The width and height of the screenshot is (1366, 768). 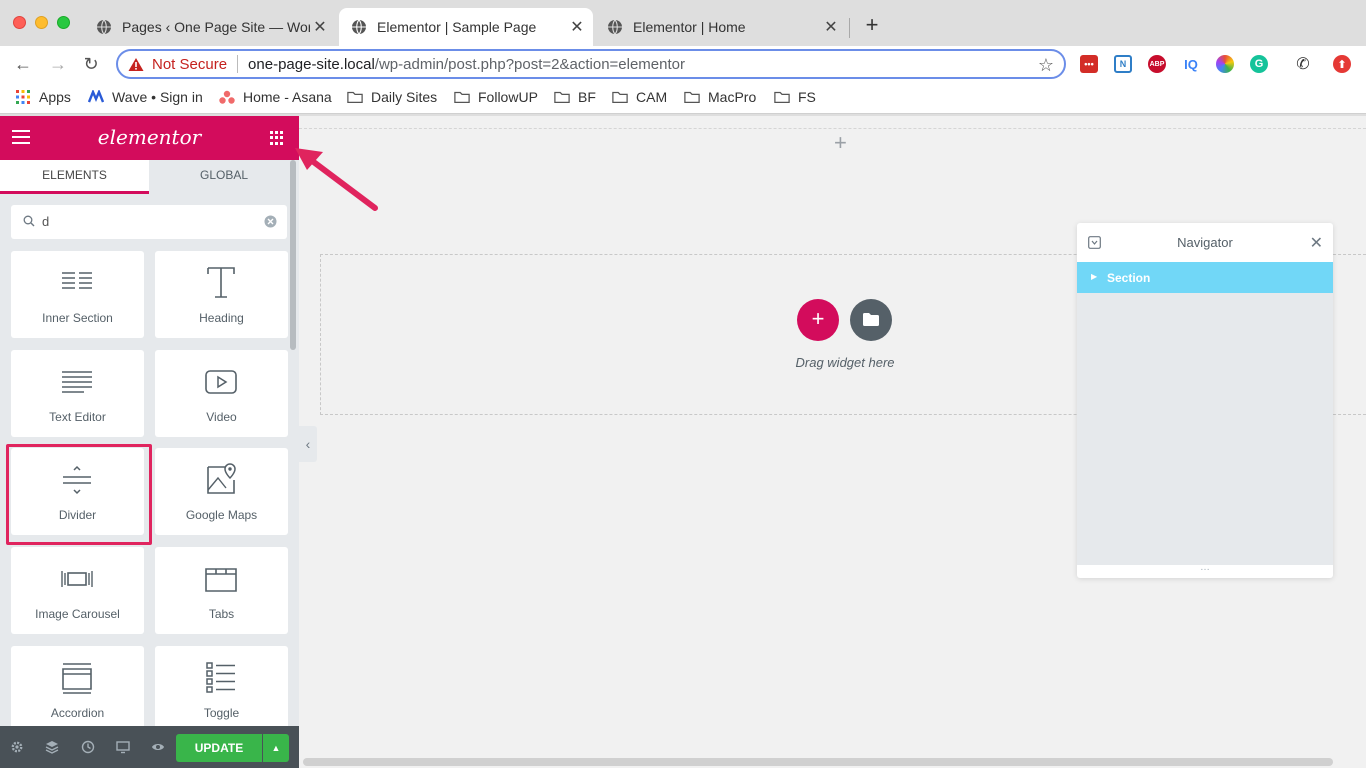 I want to click on caret-right-icon: ▶, so click(x=1094, y=276).